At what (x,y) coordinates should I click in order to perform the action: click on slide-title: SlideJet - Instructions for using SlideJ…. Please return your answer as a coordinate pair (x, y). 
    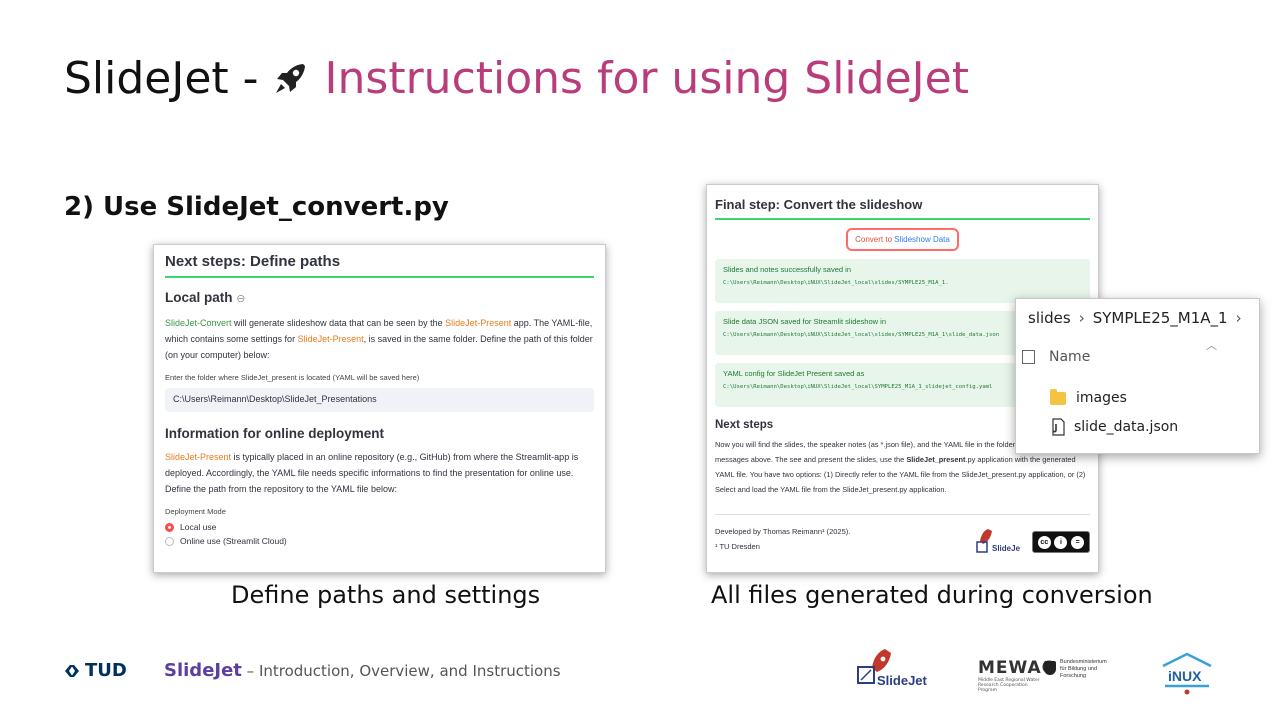
    Looking at the image, I should click on (516, 78).